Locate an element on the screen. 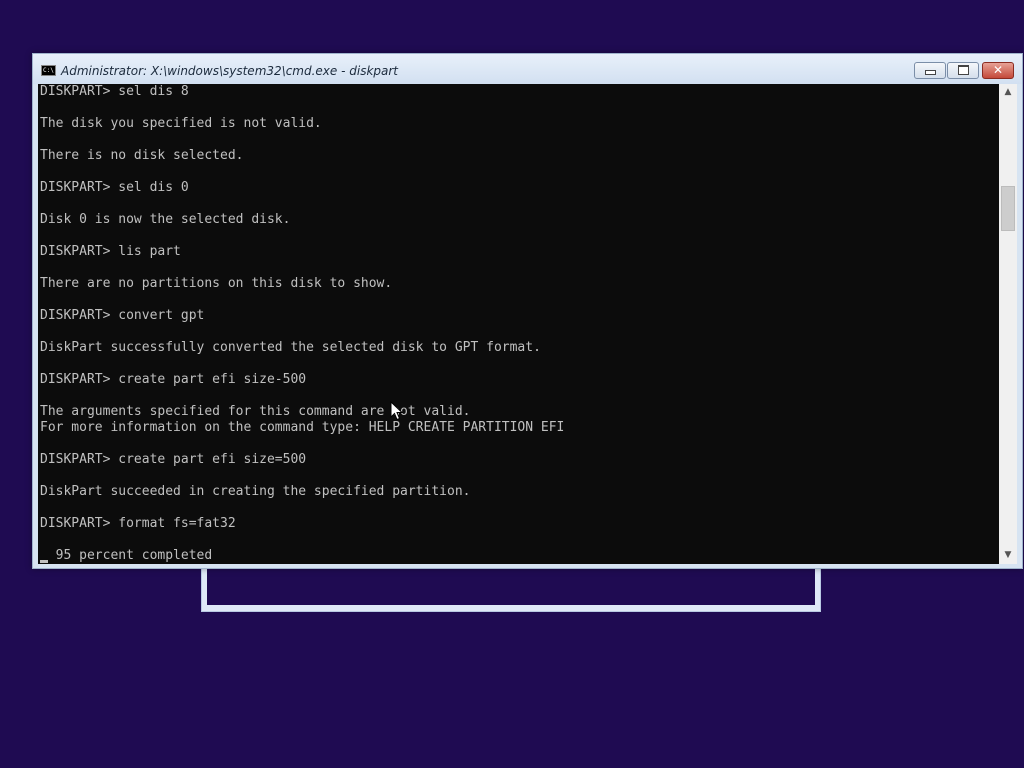  console-line: DISKPART> sel dis 0 is located at coordinates (114, 187).